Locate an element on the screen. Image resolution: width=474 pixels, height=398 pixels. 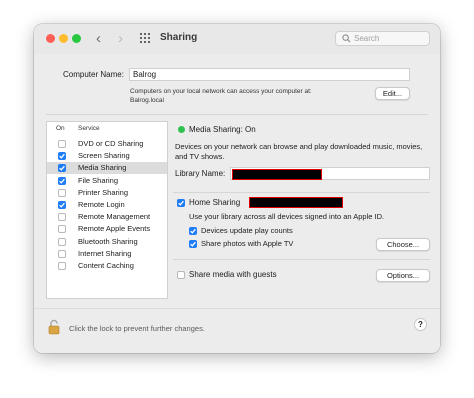
service-label: Content Caching is located at coordinates (106, 265).